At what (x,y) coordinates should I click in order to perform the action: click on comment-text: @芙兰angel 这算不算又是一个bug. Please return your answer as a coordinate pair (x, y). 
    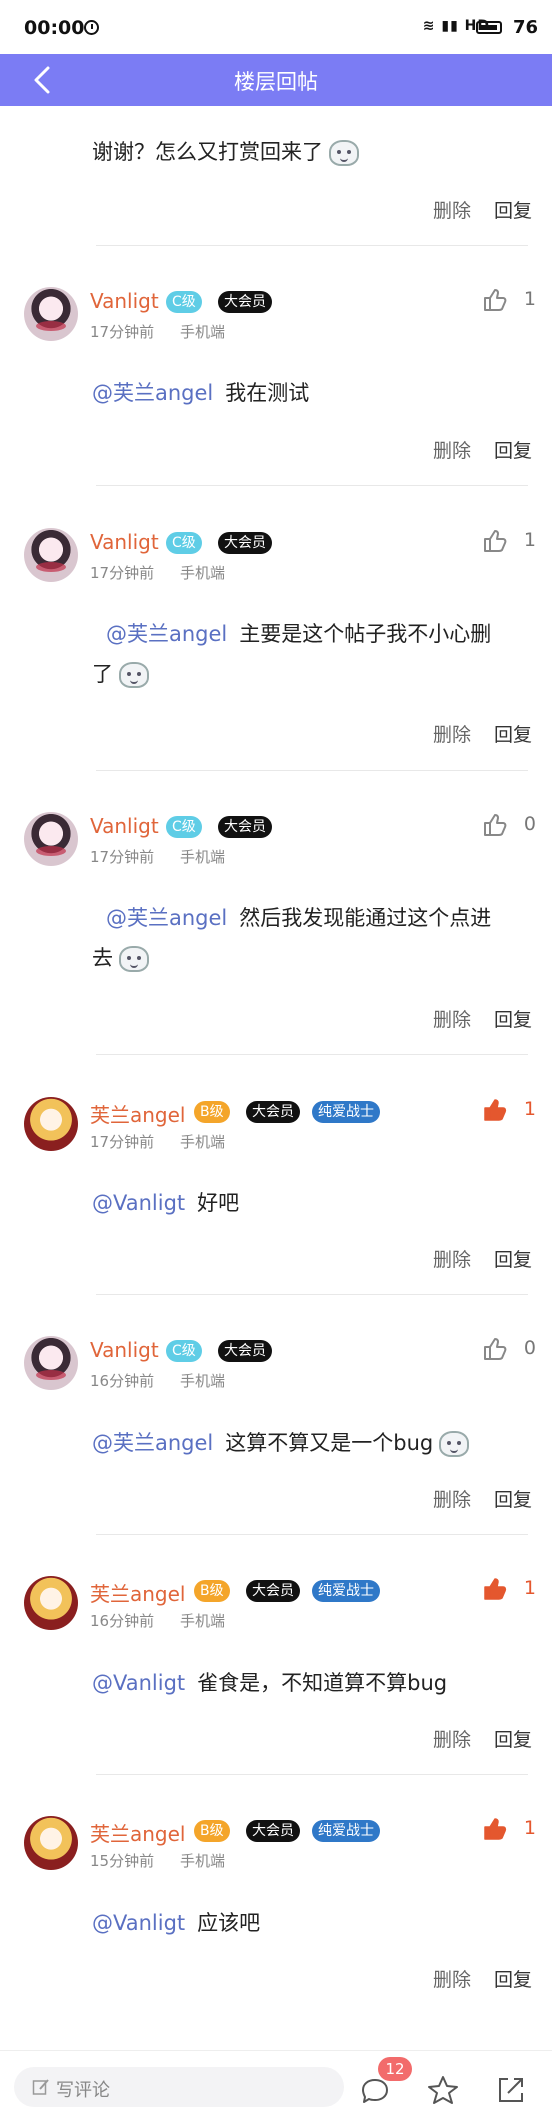
    Looking at the image, I should click on (312, 1443).